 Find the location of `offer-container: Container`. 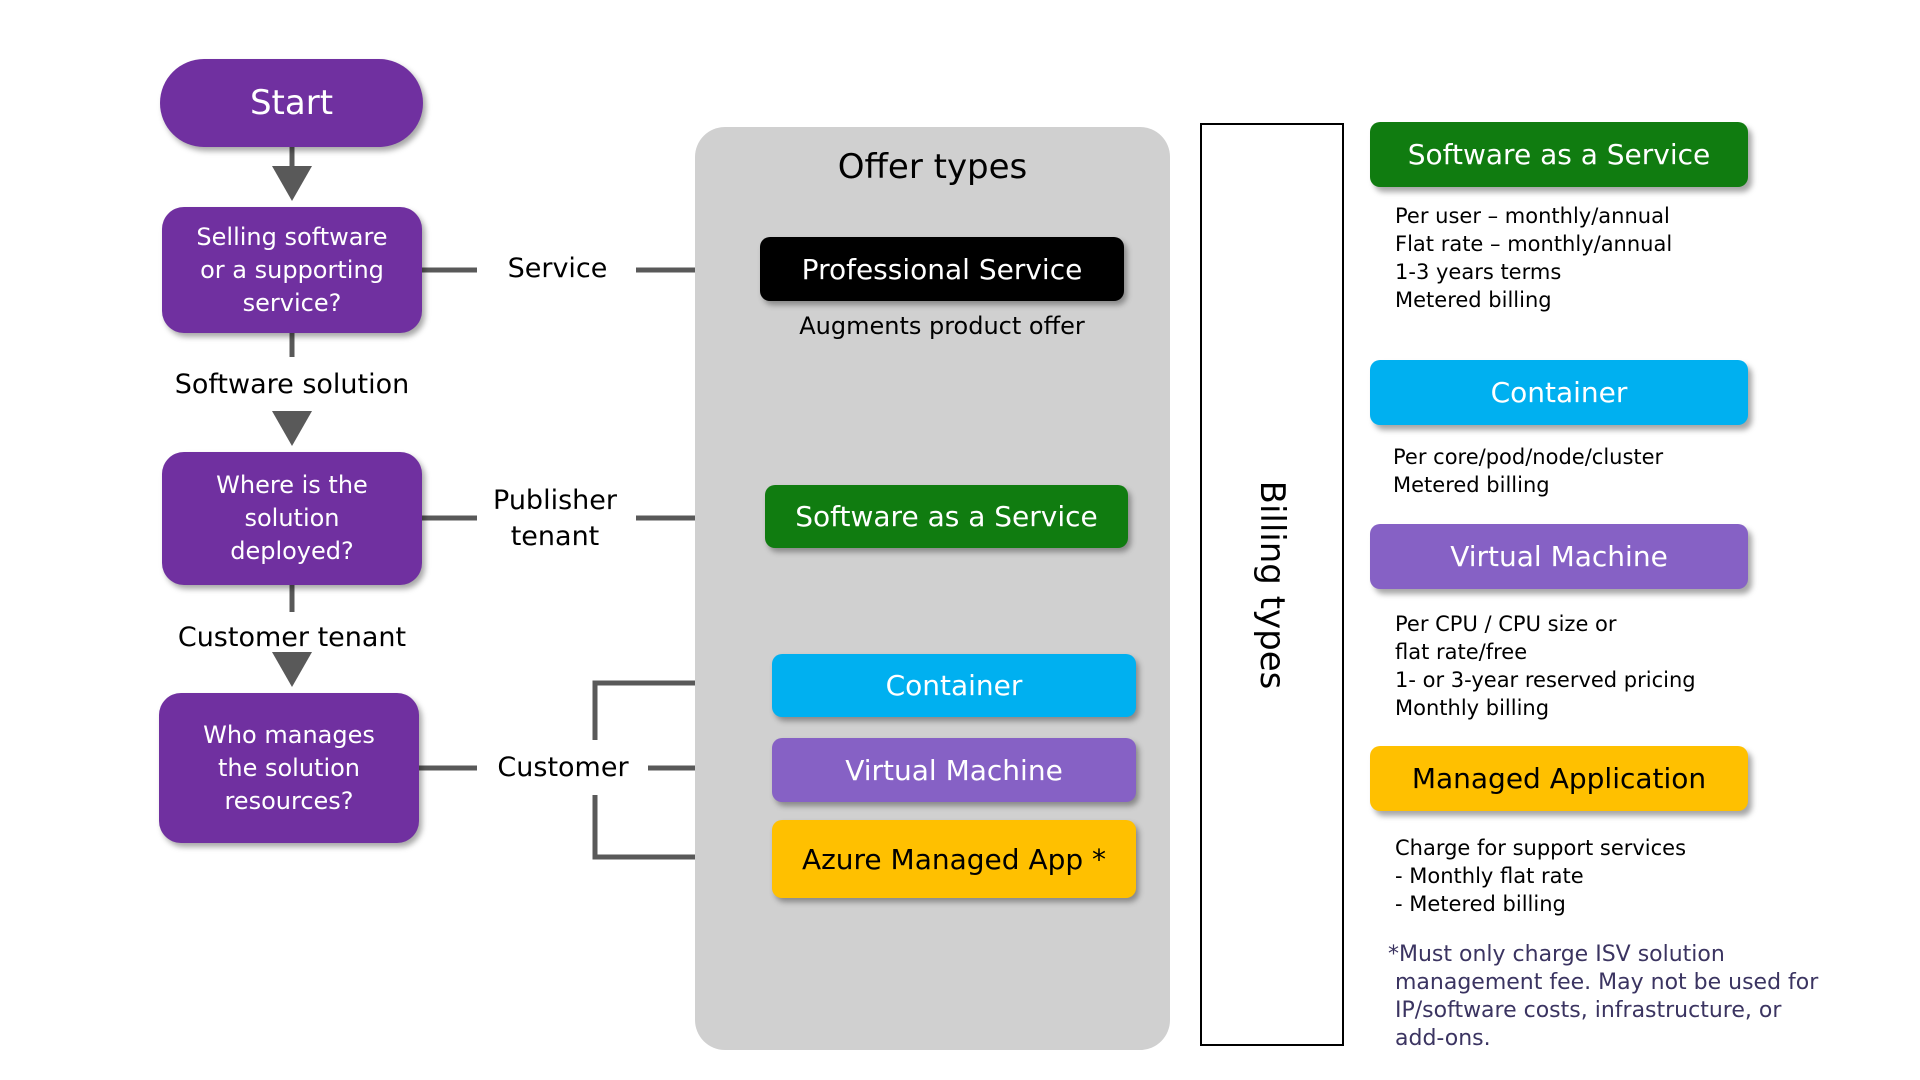

offer-container: Container is located at coordinates (954, 685).